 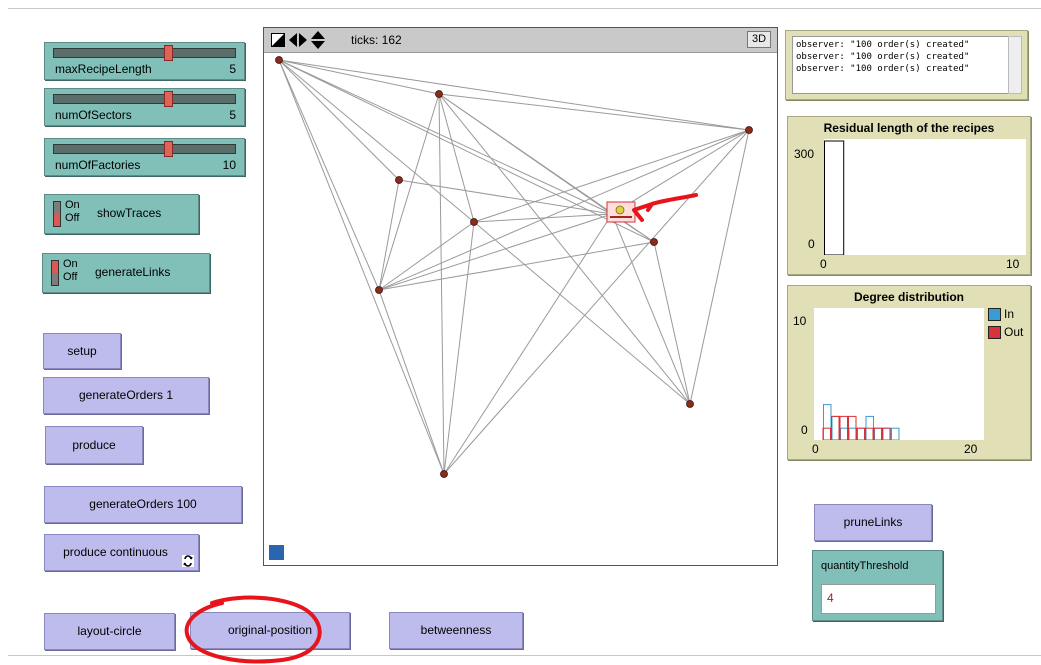 I want to click on world-corner-marker, so click(x=276, y=552).